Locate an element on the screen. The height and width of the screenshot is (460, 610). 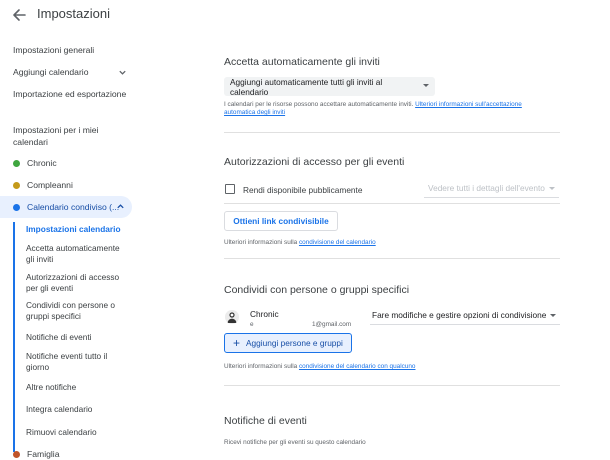
public-checkbox-label: Rendi disponibile pubblicamente is located at coordinates (303, 190).